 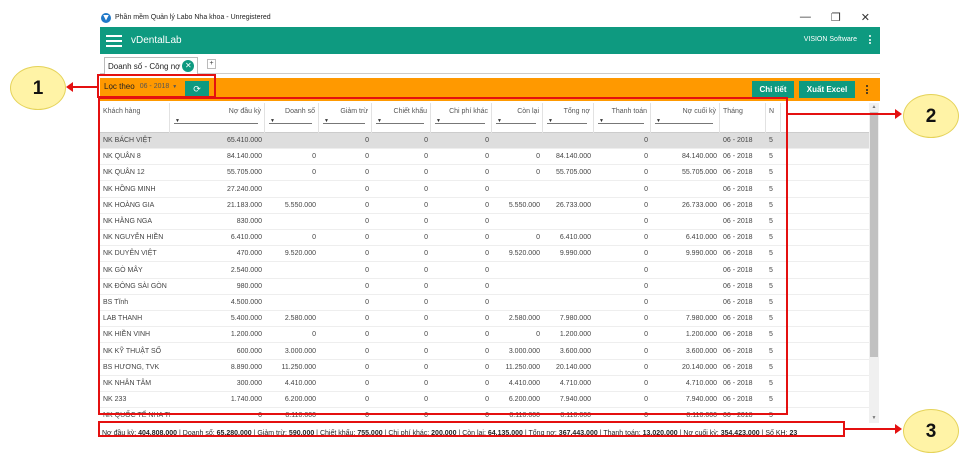 What do you see at coordinates (114, 40) in the screenshot?
I see `hamburger-menu-icon` at bounding box center [114, 40].